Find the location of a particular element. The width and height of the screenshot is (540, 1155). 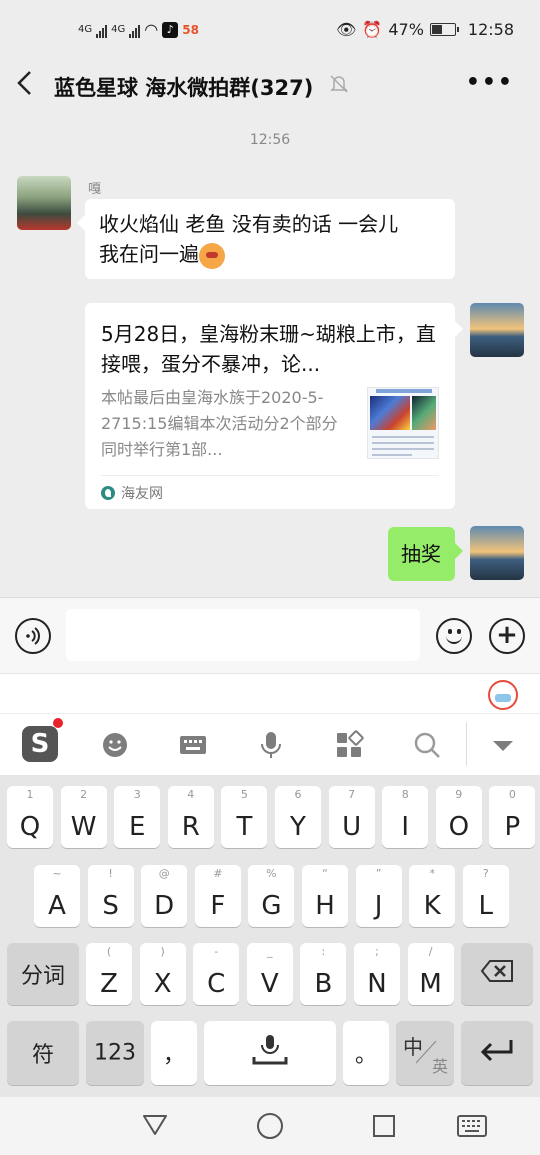

key-t: 5T is located at coordinates (244, 817).